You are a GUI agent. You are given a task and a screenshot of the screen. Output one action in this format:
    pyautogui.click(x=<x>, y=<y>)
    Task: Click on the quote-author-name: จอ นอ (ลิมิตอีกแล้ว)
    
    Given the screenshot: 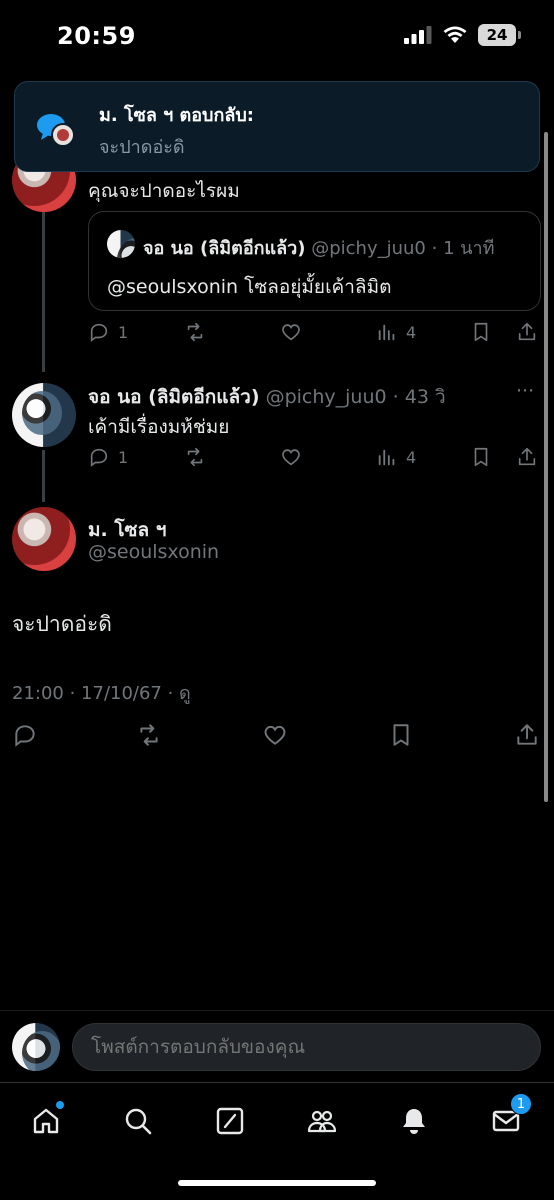 What is the action you would take?
    pyautogui.click(x=224, y=248)
    